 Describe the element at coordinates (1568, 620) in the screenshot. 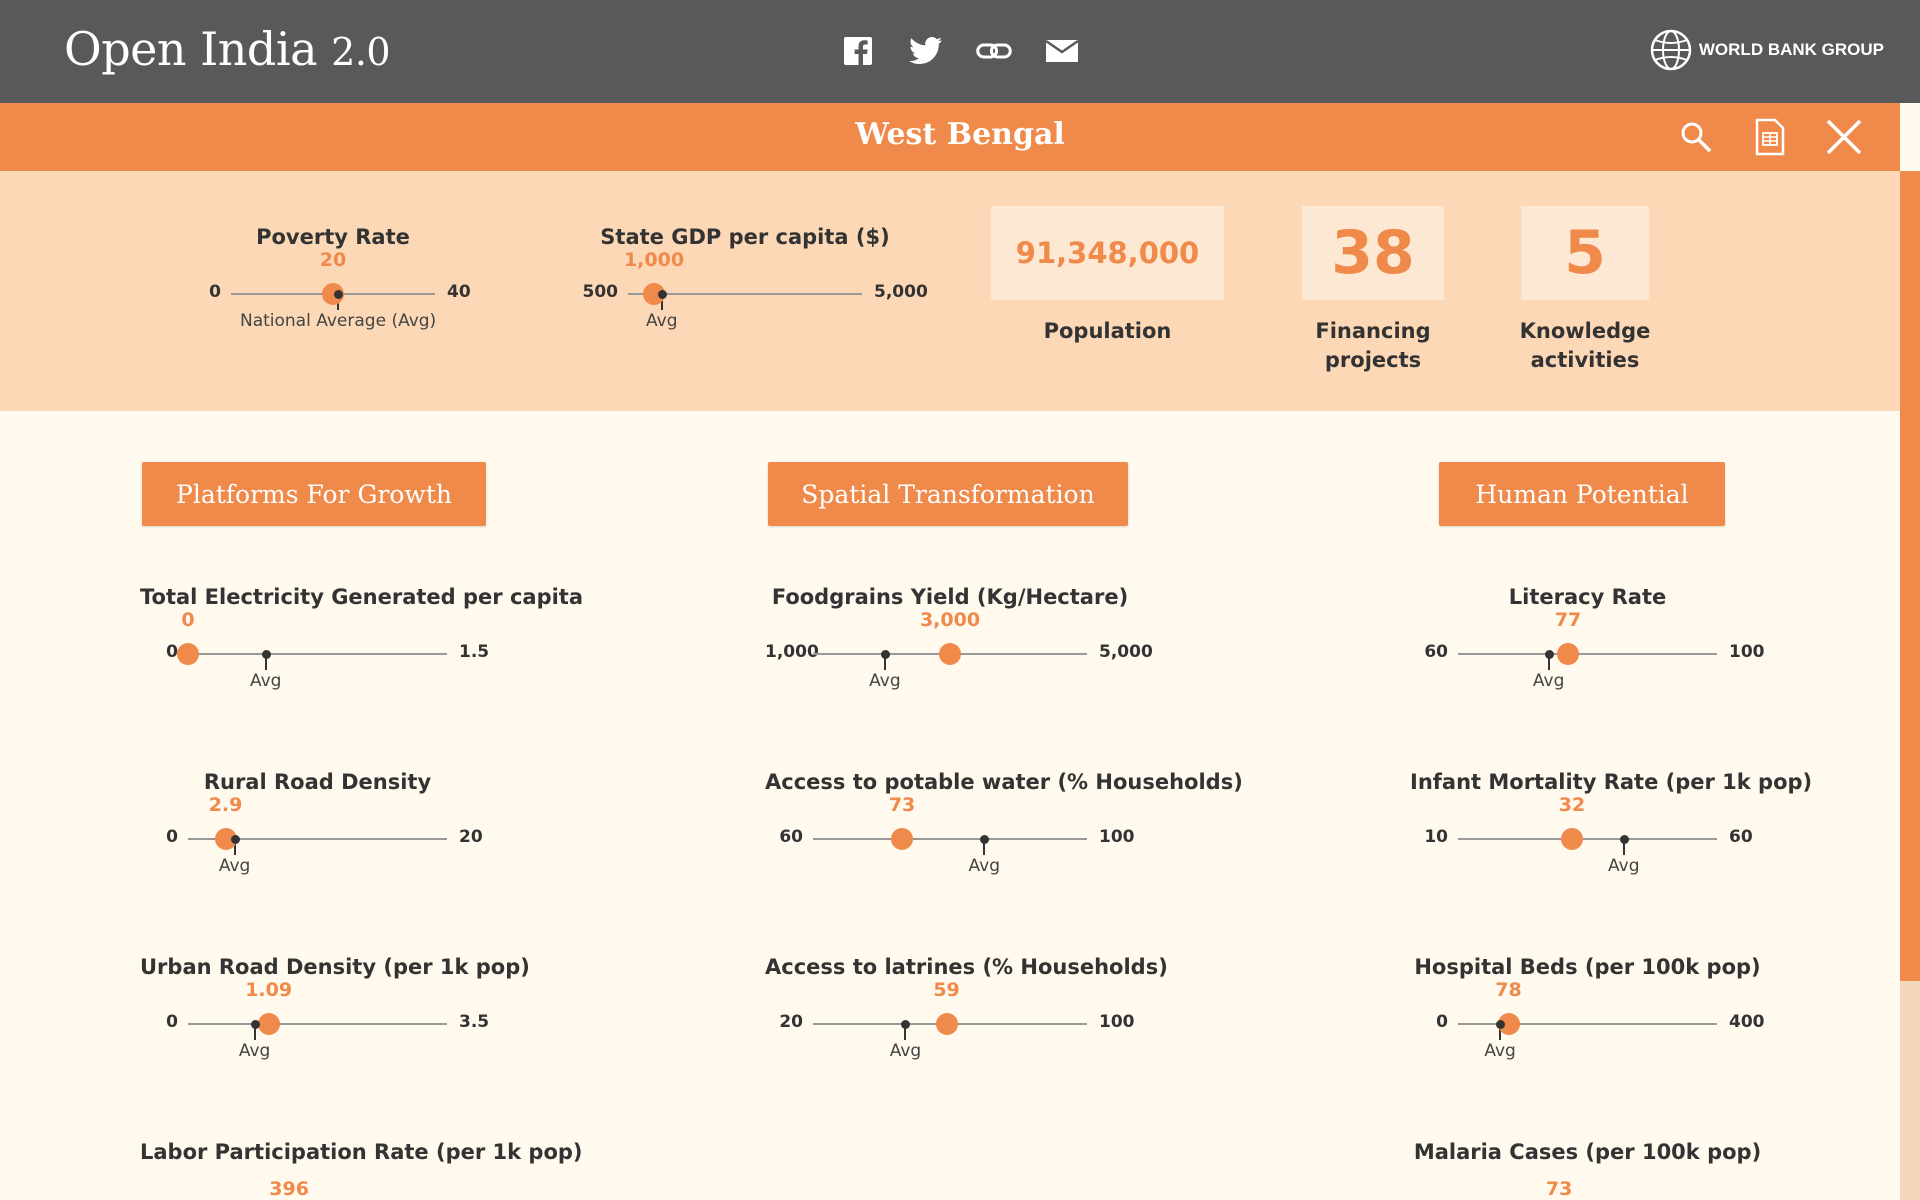

I see `gauge-value: 77` at that location.